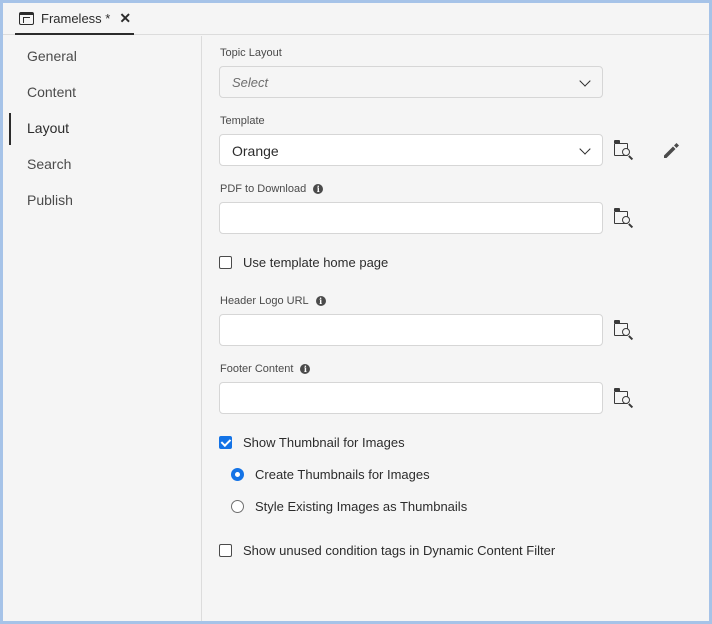  Describe the element at coordinates (125, 18) in the screenshot. I see `close-icon: ✕` at that location.